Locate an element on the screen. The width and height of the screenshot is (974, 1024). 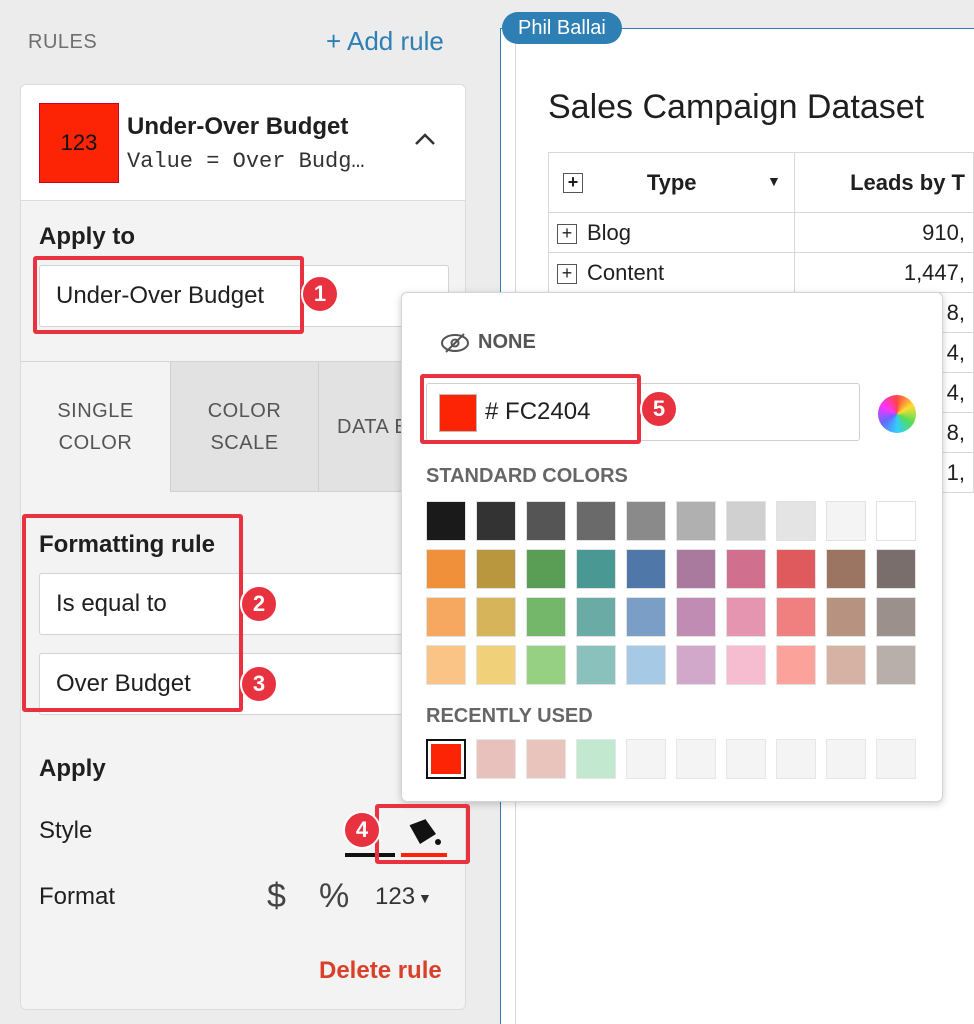
cell-type: Content is located at coordinates (626, 272).